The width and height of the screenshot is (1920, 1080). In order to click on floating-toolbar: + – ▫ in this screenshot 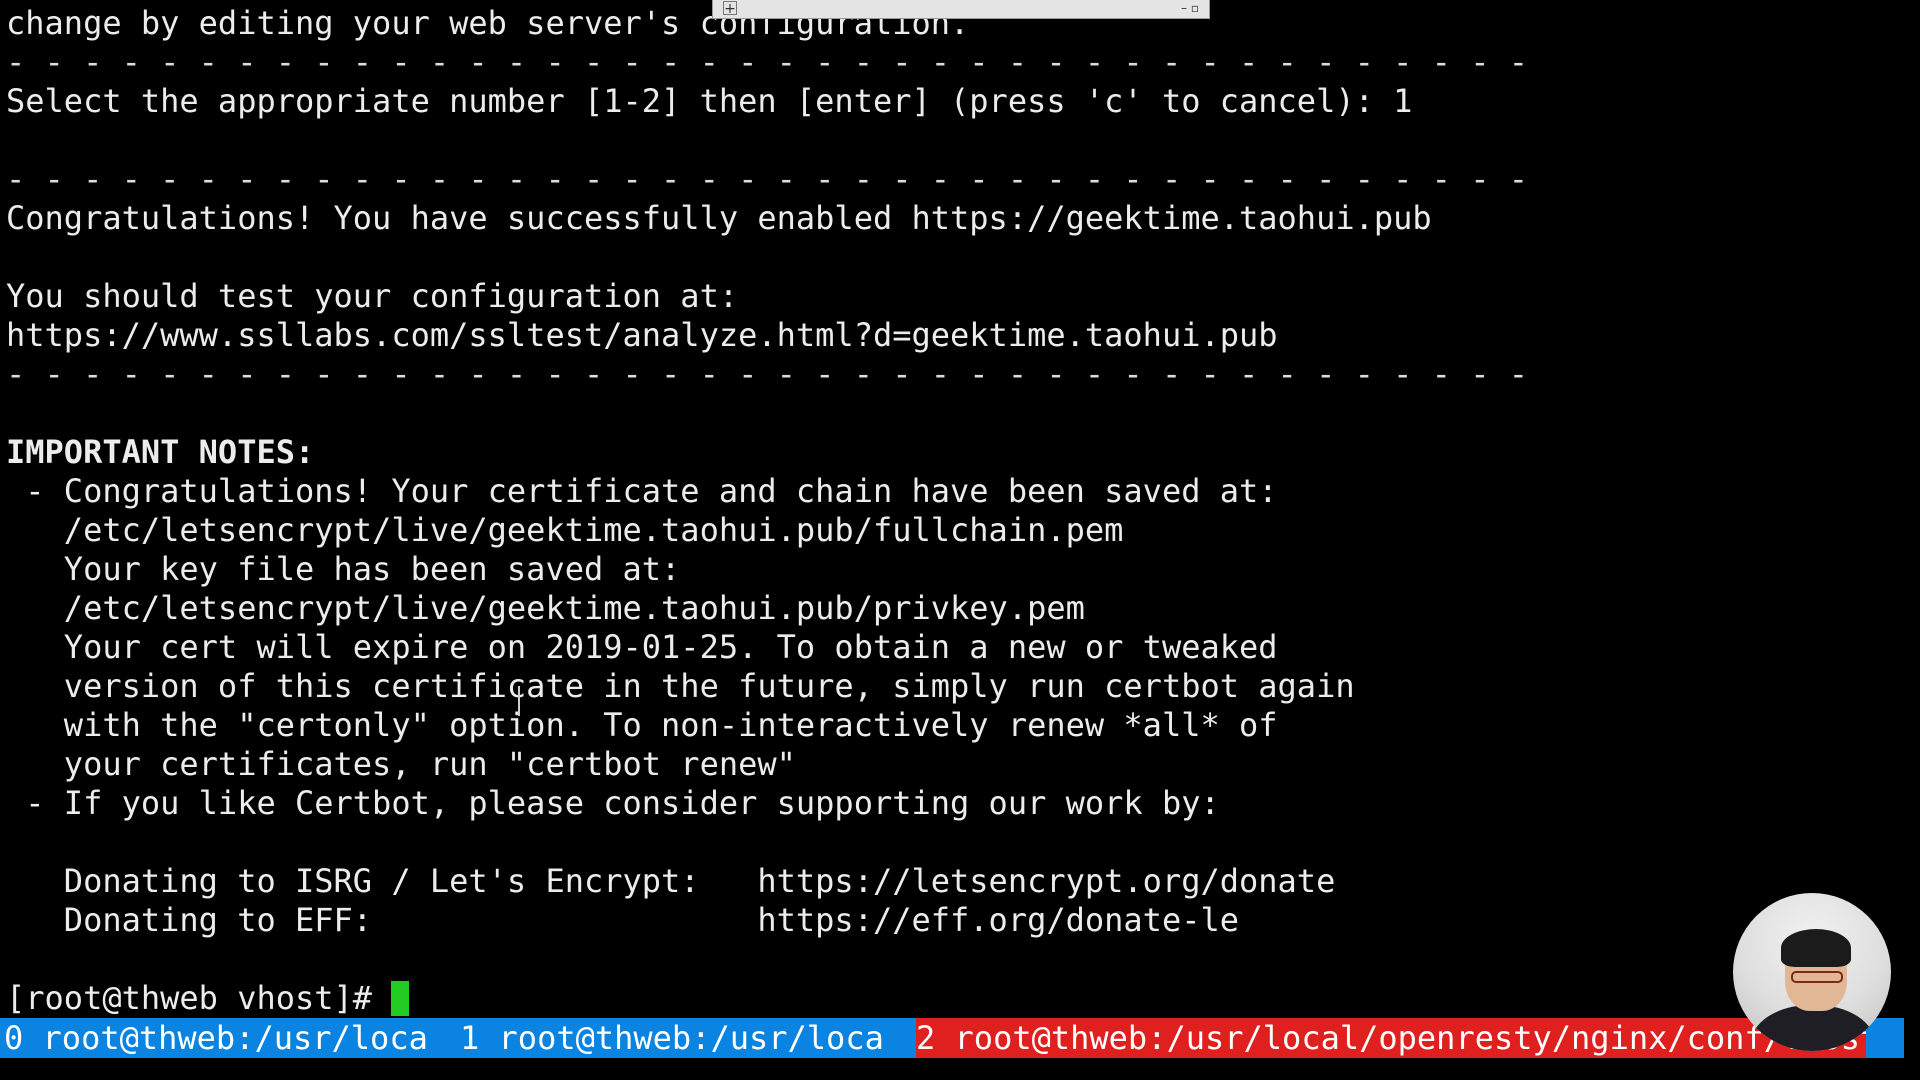, I will do `click(961, 9)`.